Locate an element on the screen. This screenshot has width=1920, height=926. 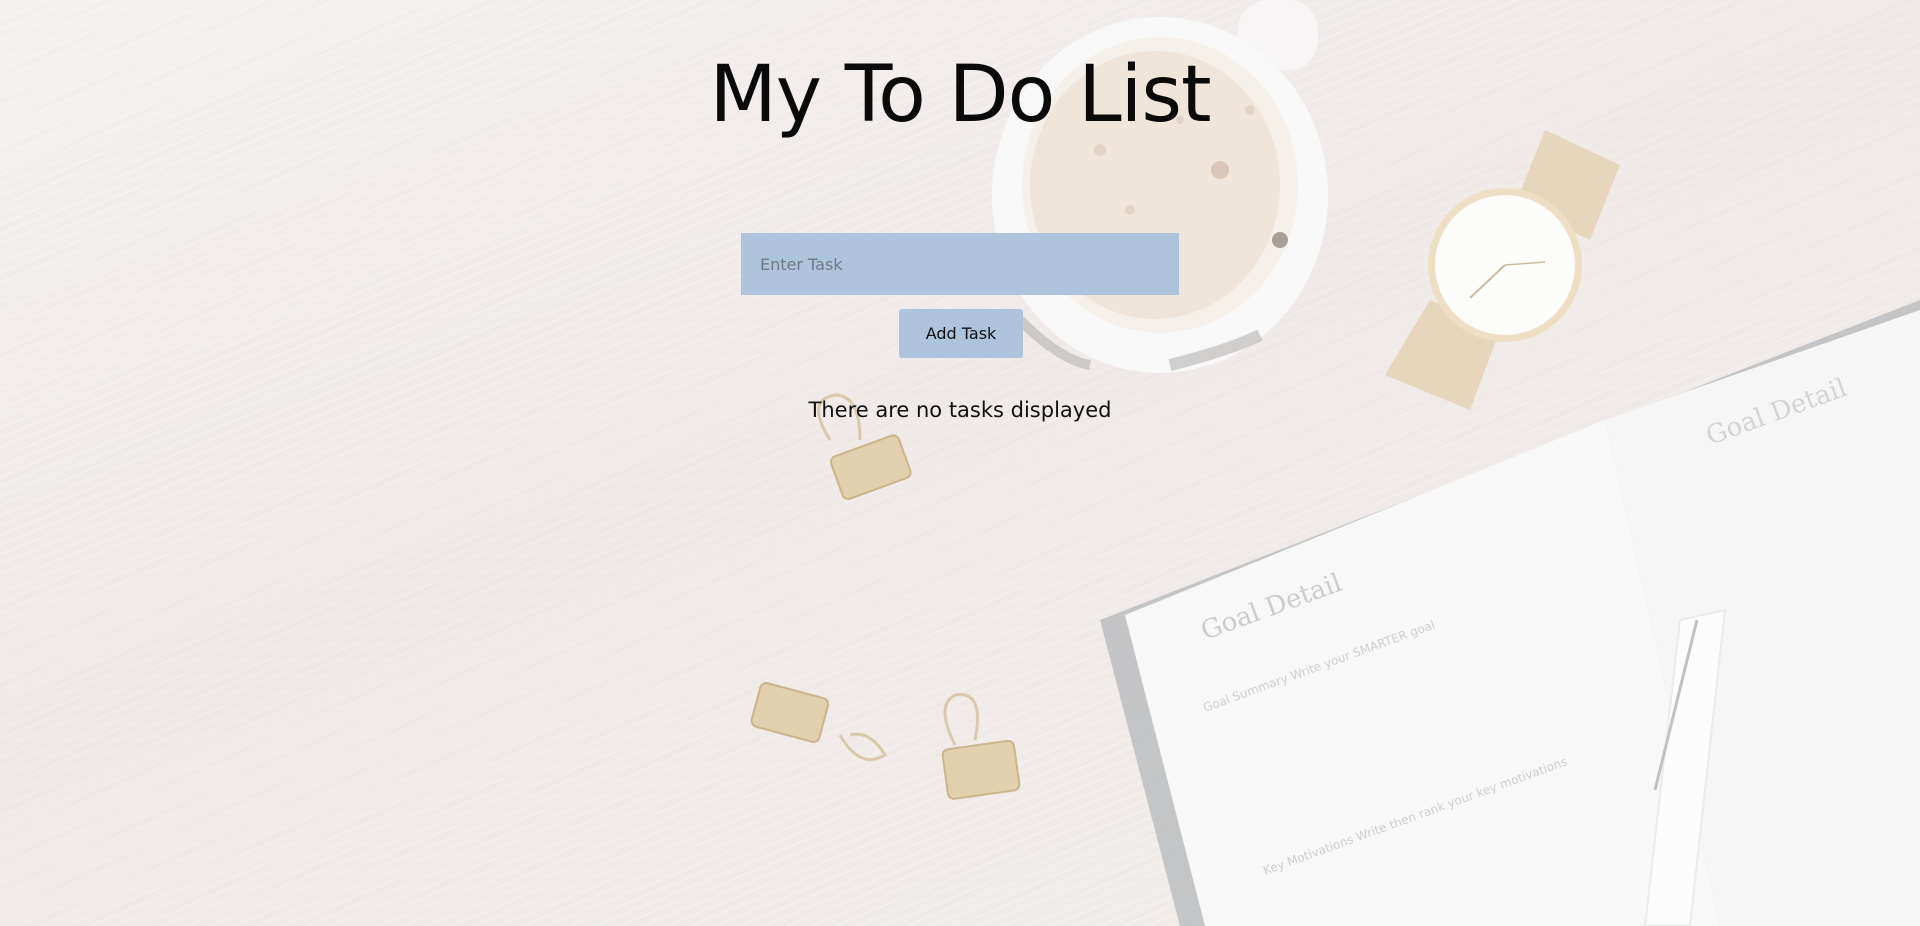
add-task-button: Add Task is located at coordinates (961, 333).